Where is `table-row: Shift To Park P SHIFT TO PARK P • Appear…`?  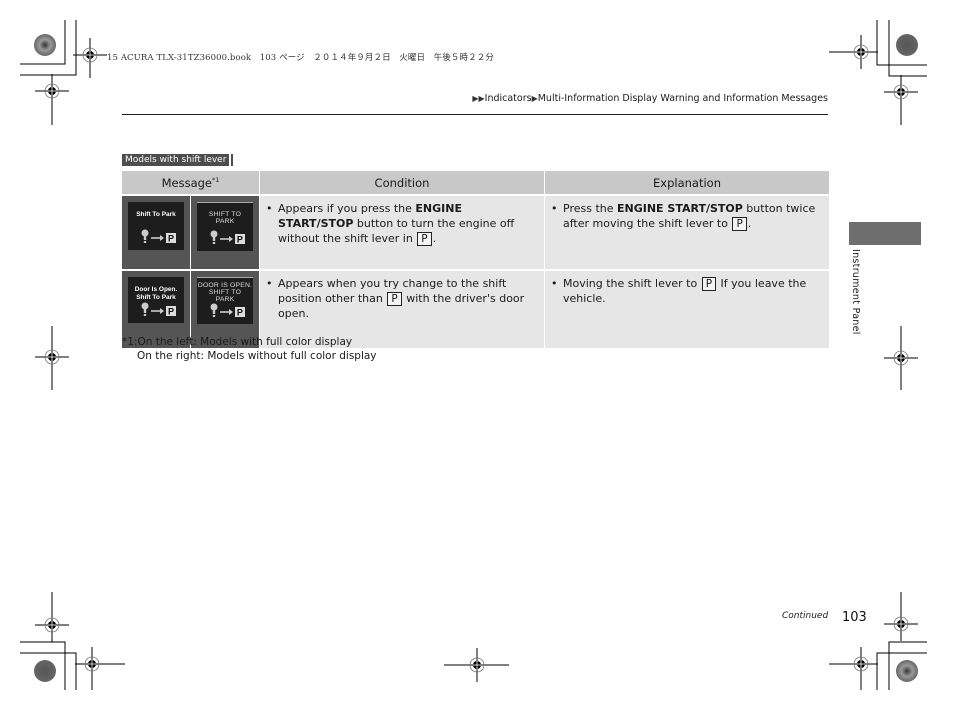
table-row: Shift To Park P SHIFT TO PARK P • Appear… is located at coordinates (475, 232).